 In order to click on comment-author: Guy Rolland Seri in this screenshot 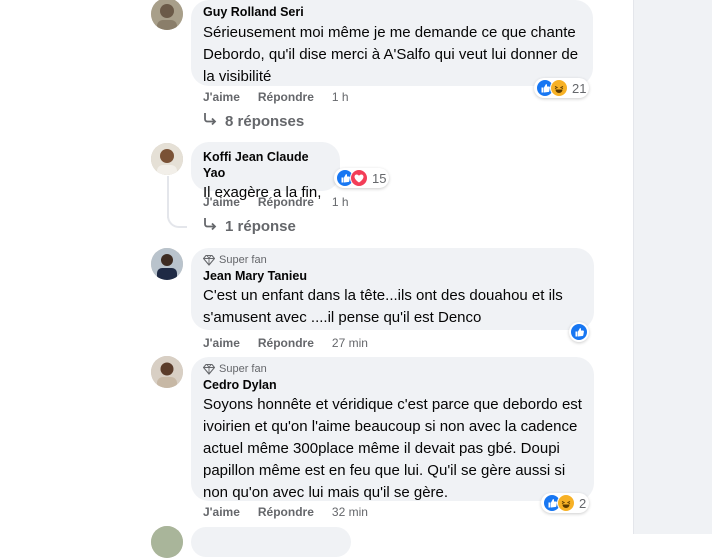, I will do `click(392, 12)`.